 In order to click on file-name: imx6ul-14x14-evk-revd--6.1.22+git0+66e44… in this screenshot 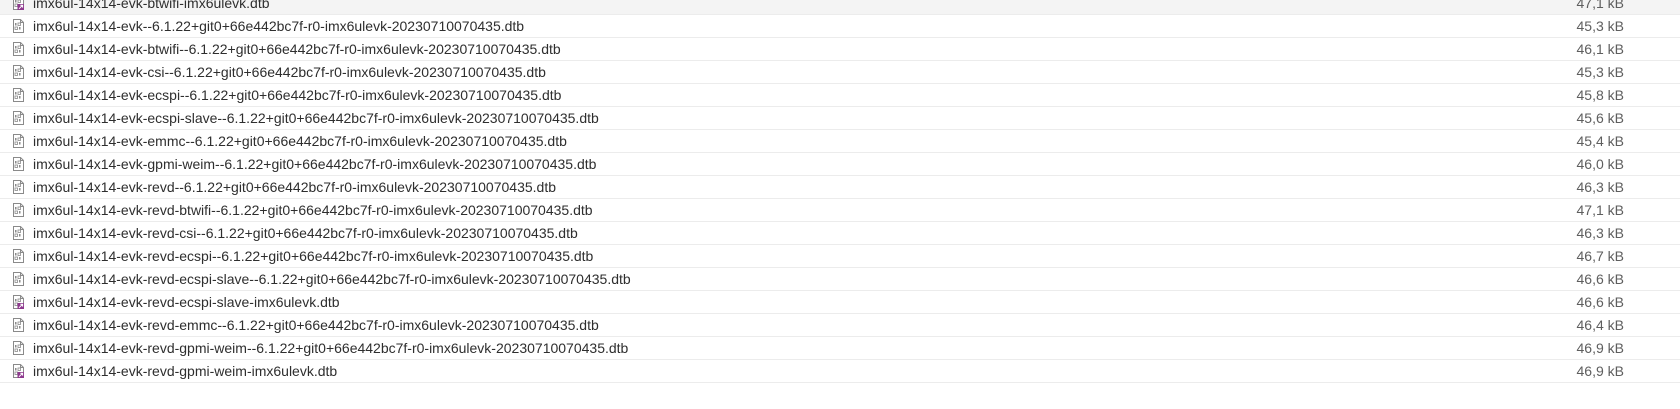, I will do `click(294, 187)`.